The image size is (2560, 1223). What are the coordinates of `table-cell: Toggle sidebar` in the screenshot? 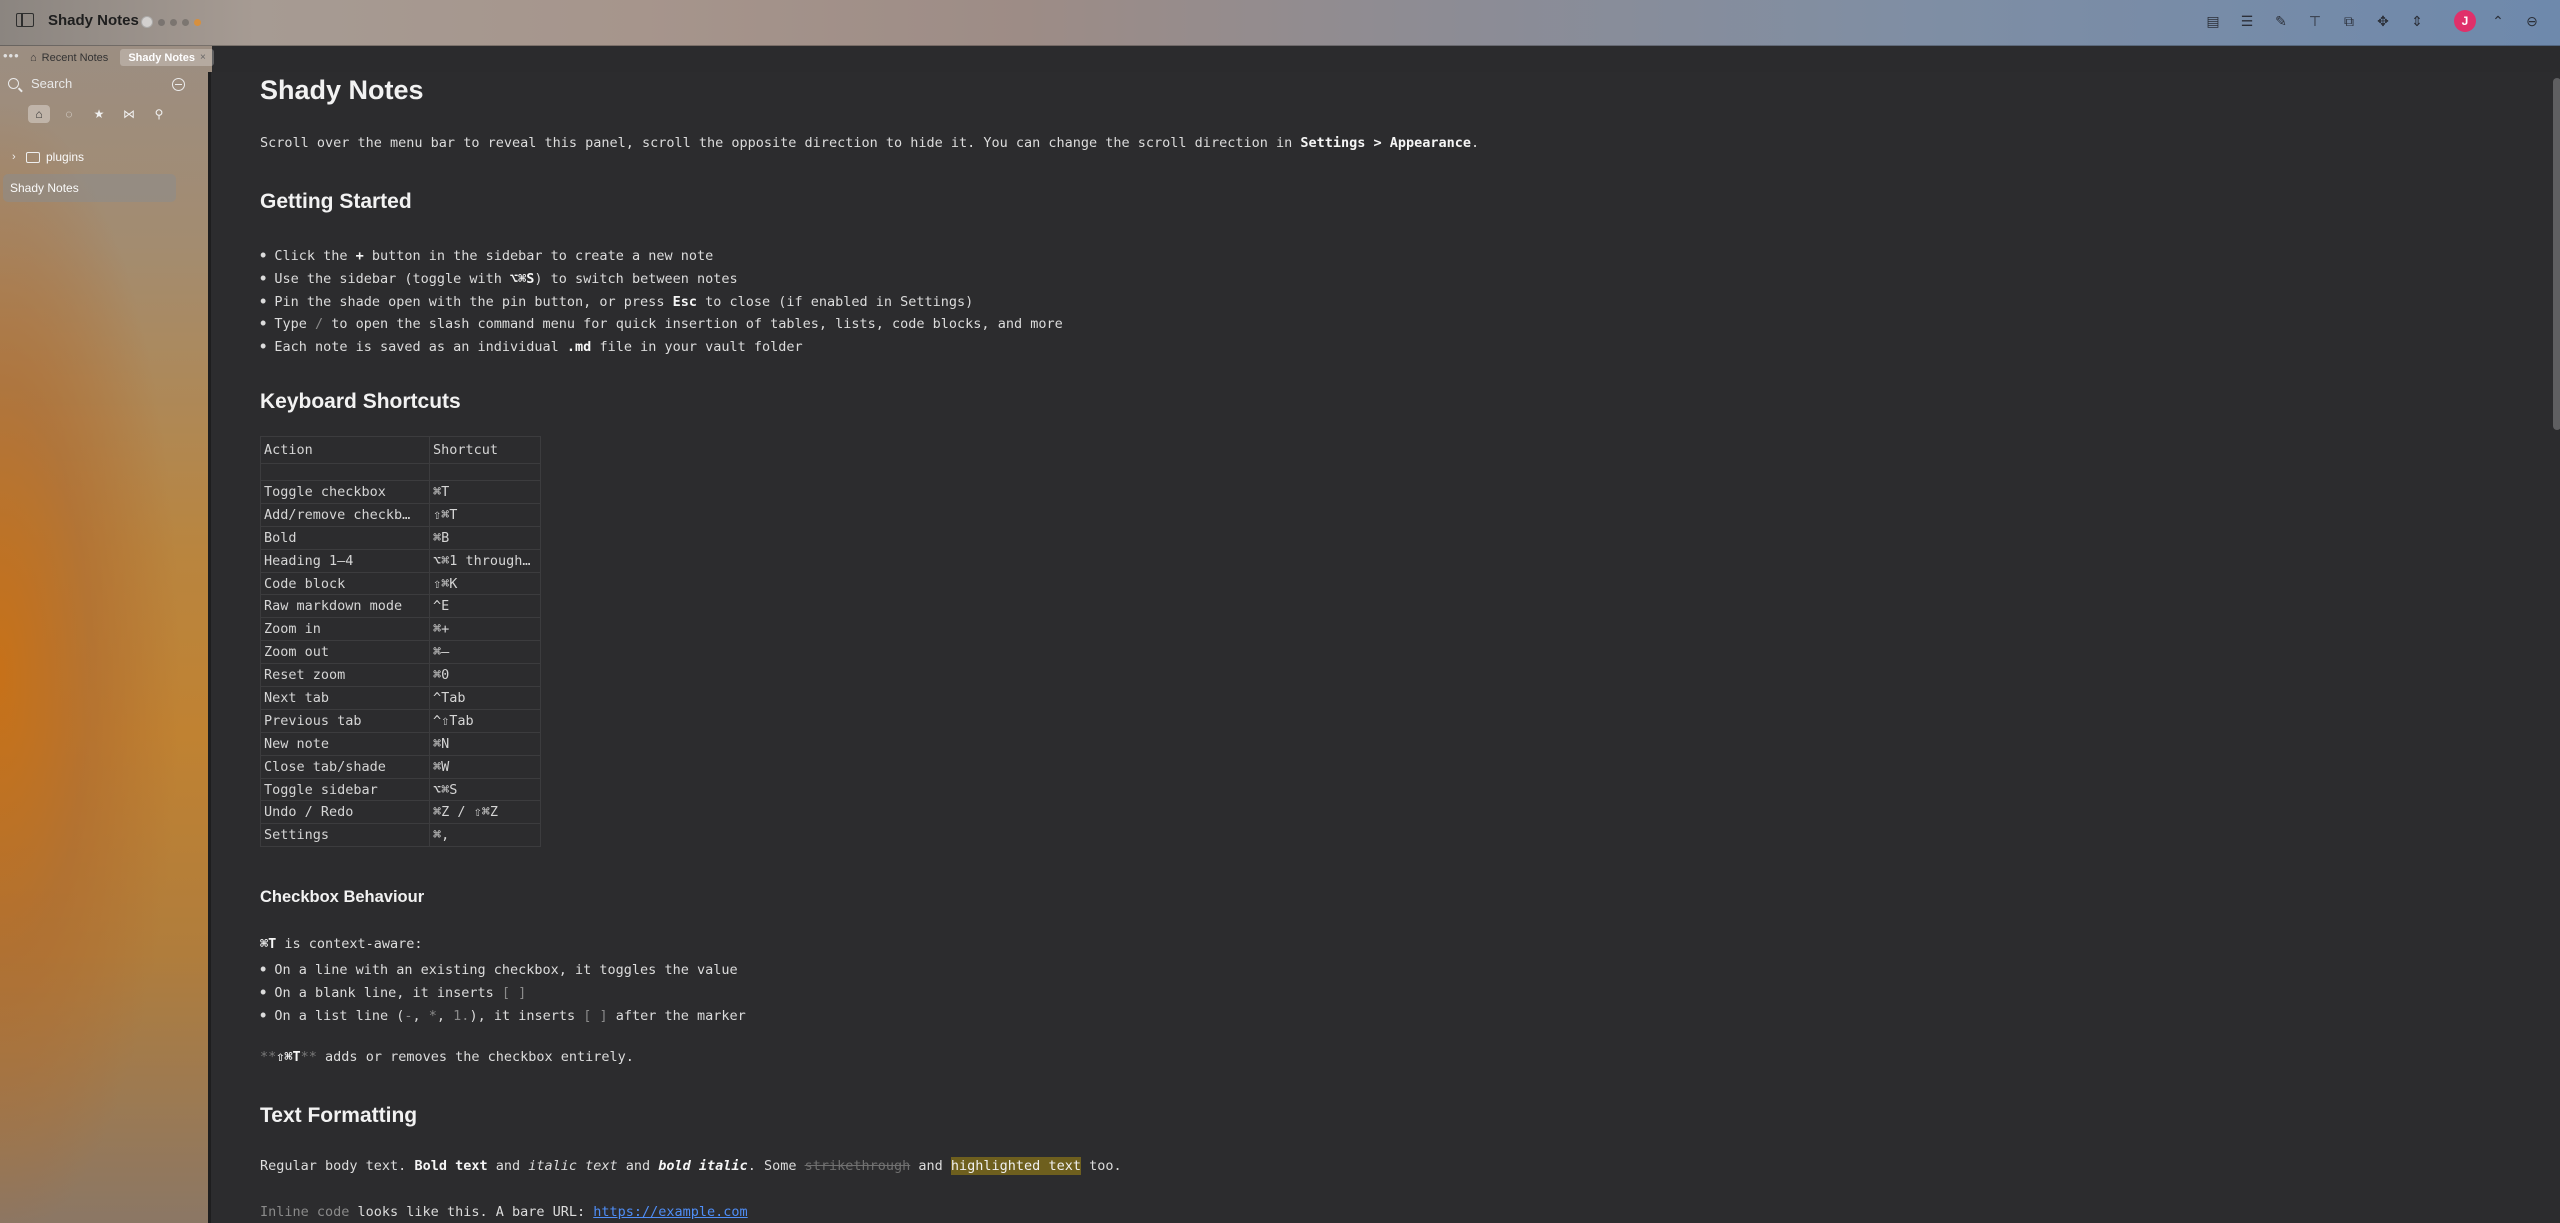 It's located at (345, 789).